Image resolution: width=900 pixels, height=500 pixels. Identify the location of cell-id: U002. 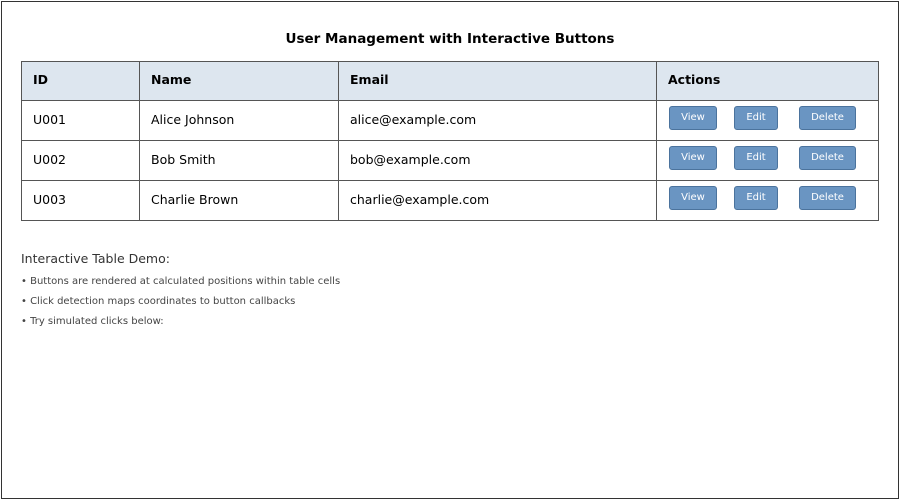
(80, 160).